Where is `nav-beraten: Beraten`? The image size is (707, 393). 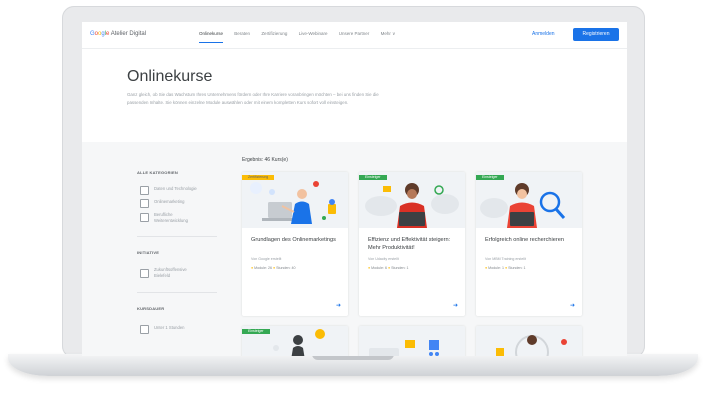
nav-beraten: Beraten is located at coordinates (242, 33).